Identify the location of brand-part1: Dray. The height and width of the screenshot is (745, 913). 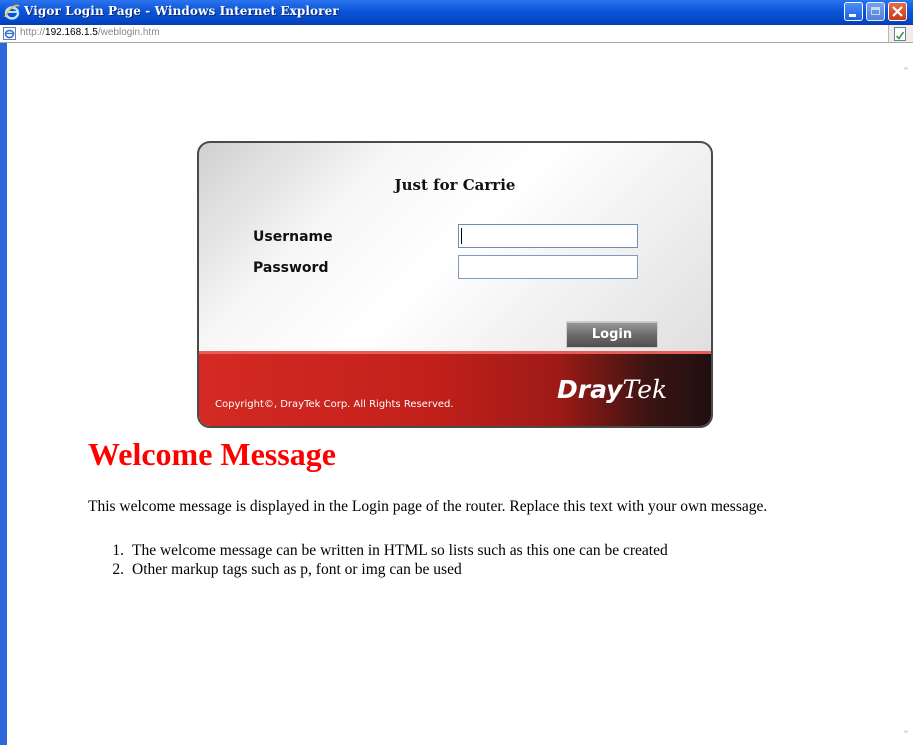
(590, 389).